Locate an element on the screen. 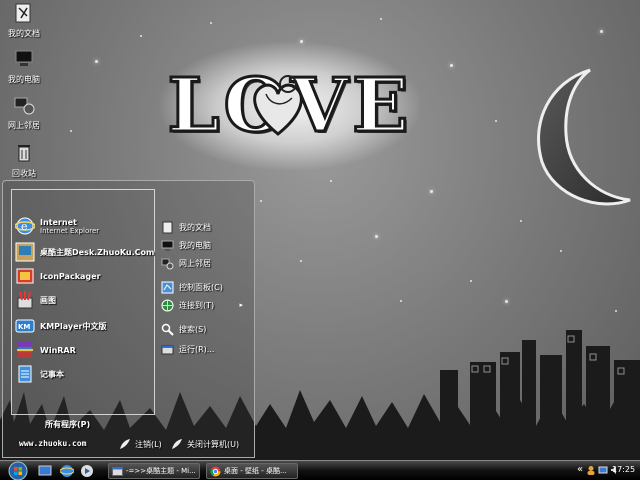 The height and width of the screenshot is (480, 640). shutdown-button: 关闭计算机(U) is located at coordinates (205, 444).